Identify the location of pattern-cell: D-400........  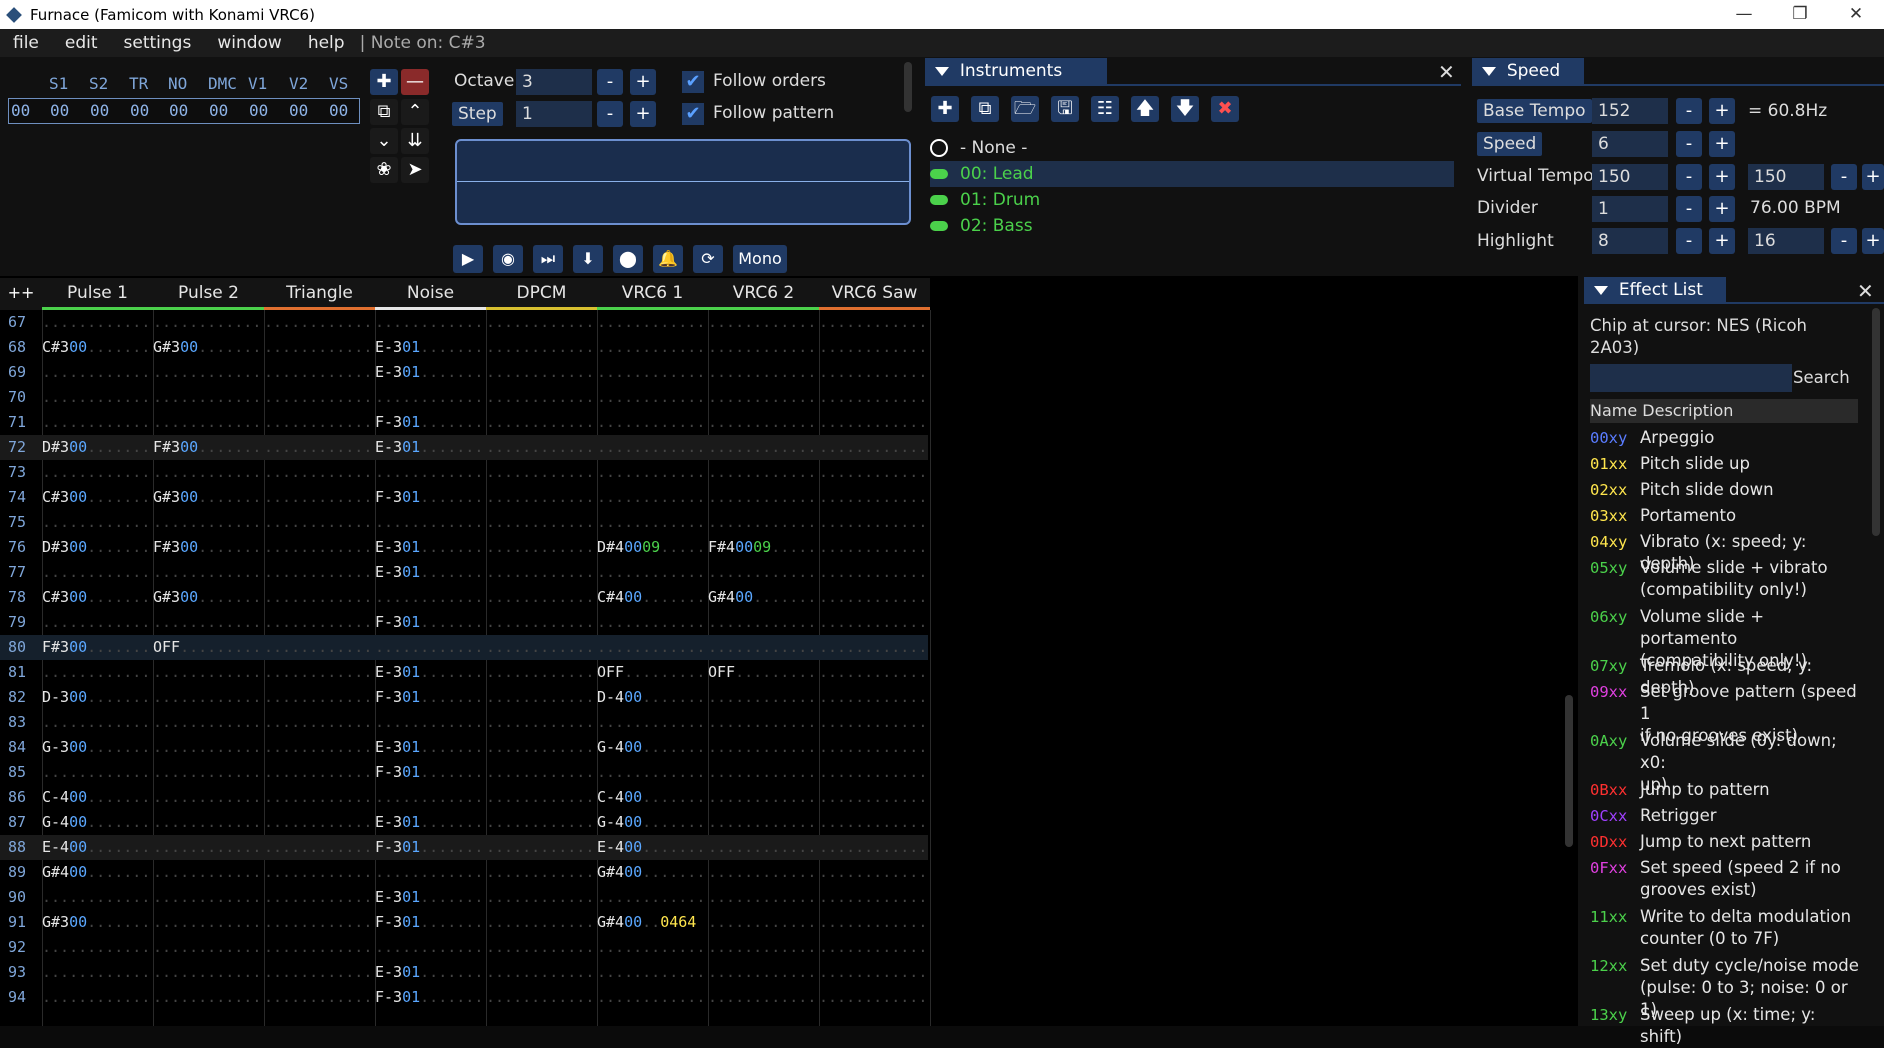
(651, 697).